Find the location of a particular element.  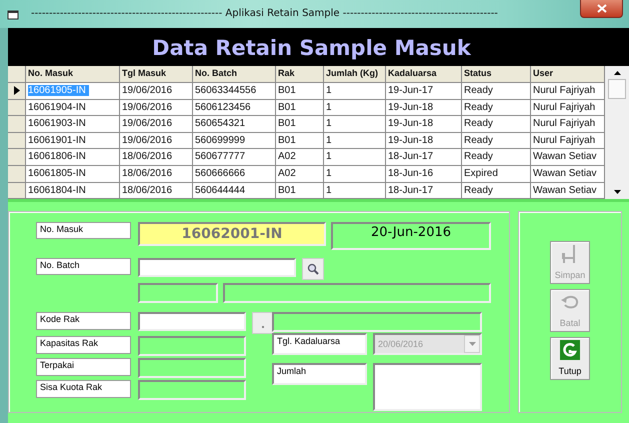

entry-number-field: 16062001-IN is located at coordinates (232, 234).